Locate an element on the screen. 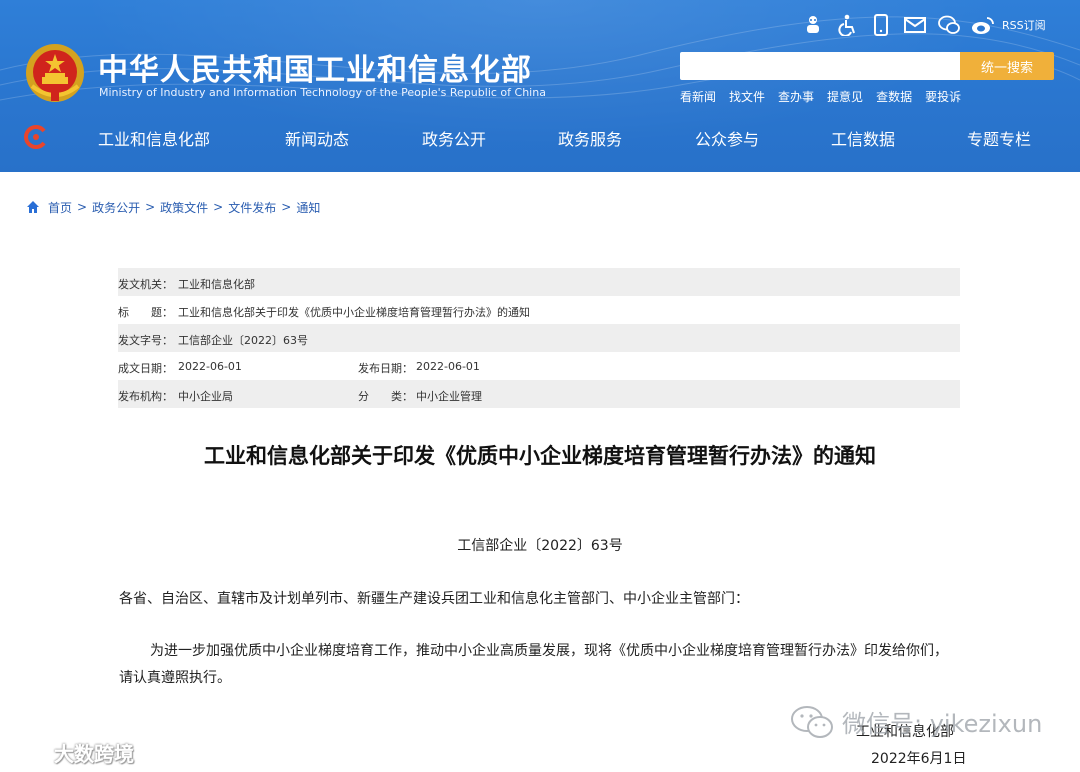 This screenshot has width=1080, height=772. utility-icons: RSS订阅 is located at coordinates (923, 25).